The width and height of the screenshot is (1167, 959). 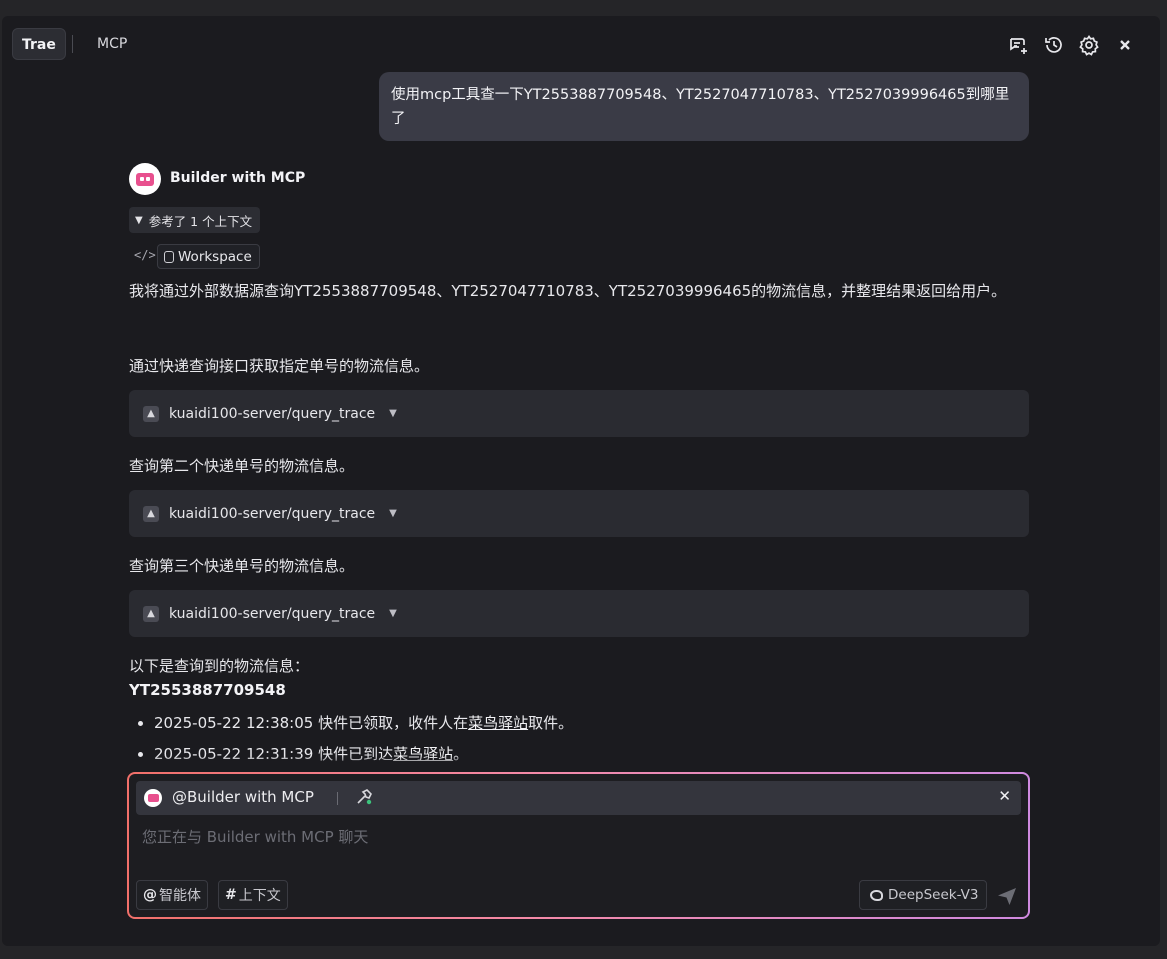 I want to click on settings-icon, so click(x=1089, y=45).